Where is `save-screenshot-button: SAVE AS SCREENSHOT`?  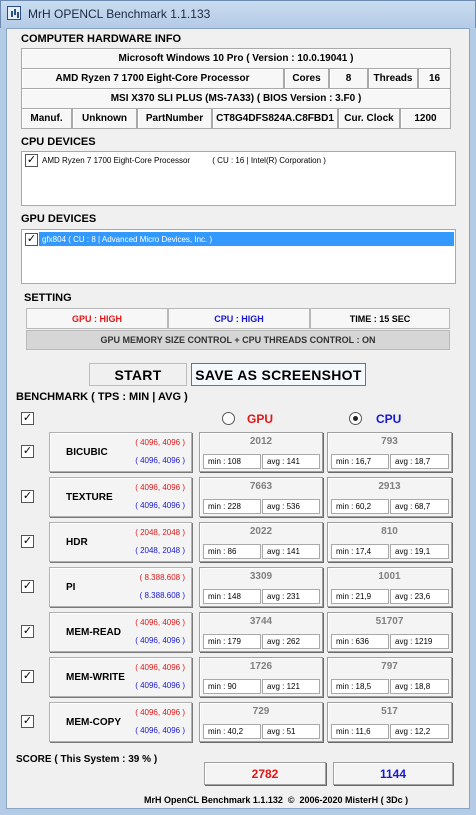
save-screenshot-button: SAVE AS SCREENSHOT is located at coordinates (278, 374).